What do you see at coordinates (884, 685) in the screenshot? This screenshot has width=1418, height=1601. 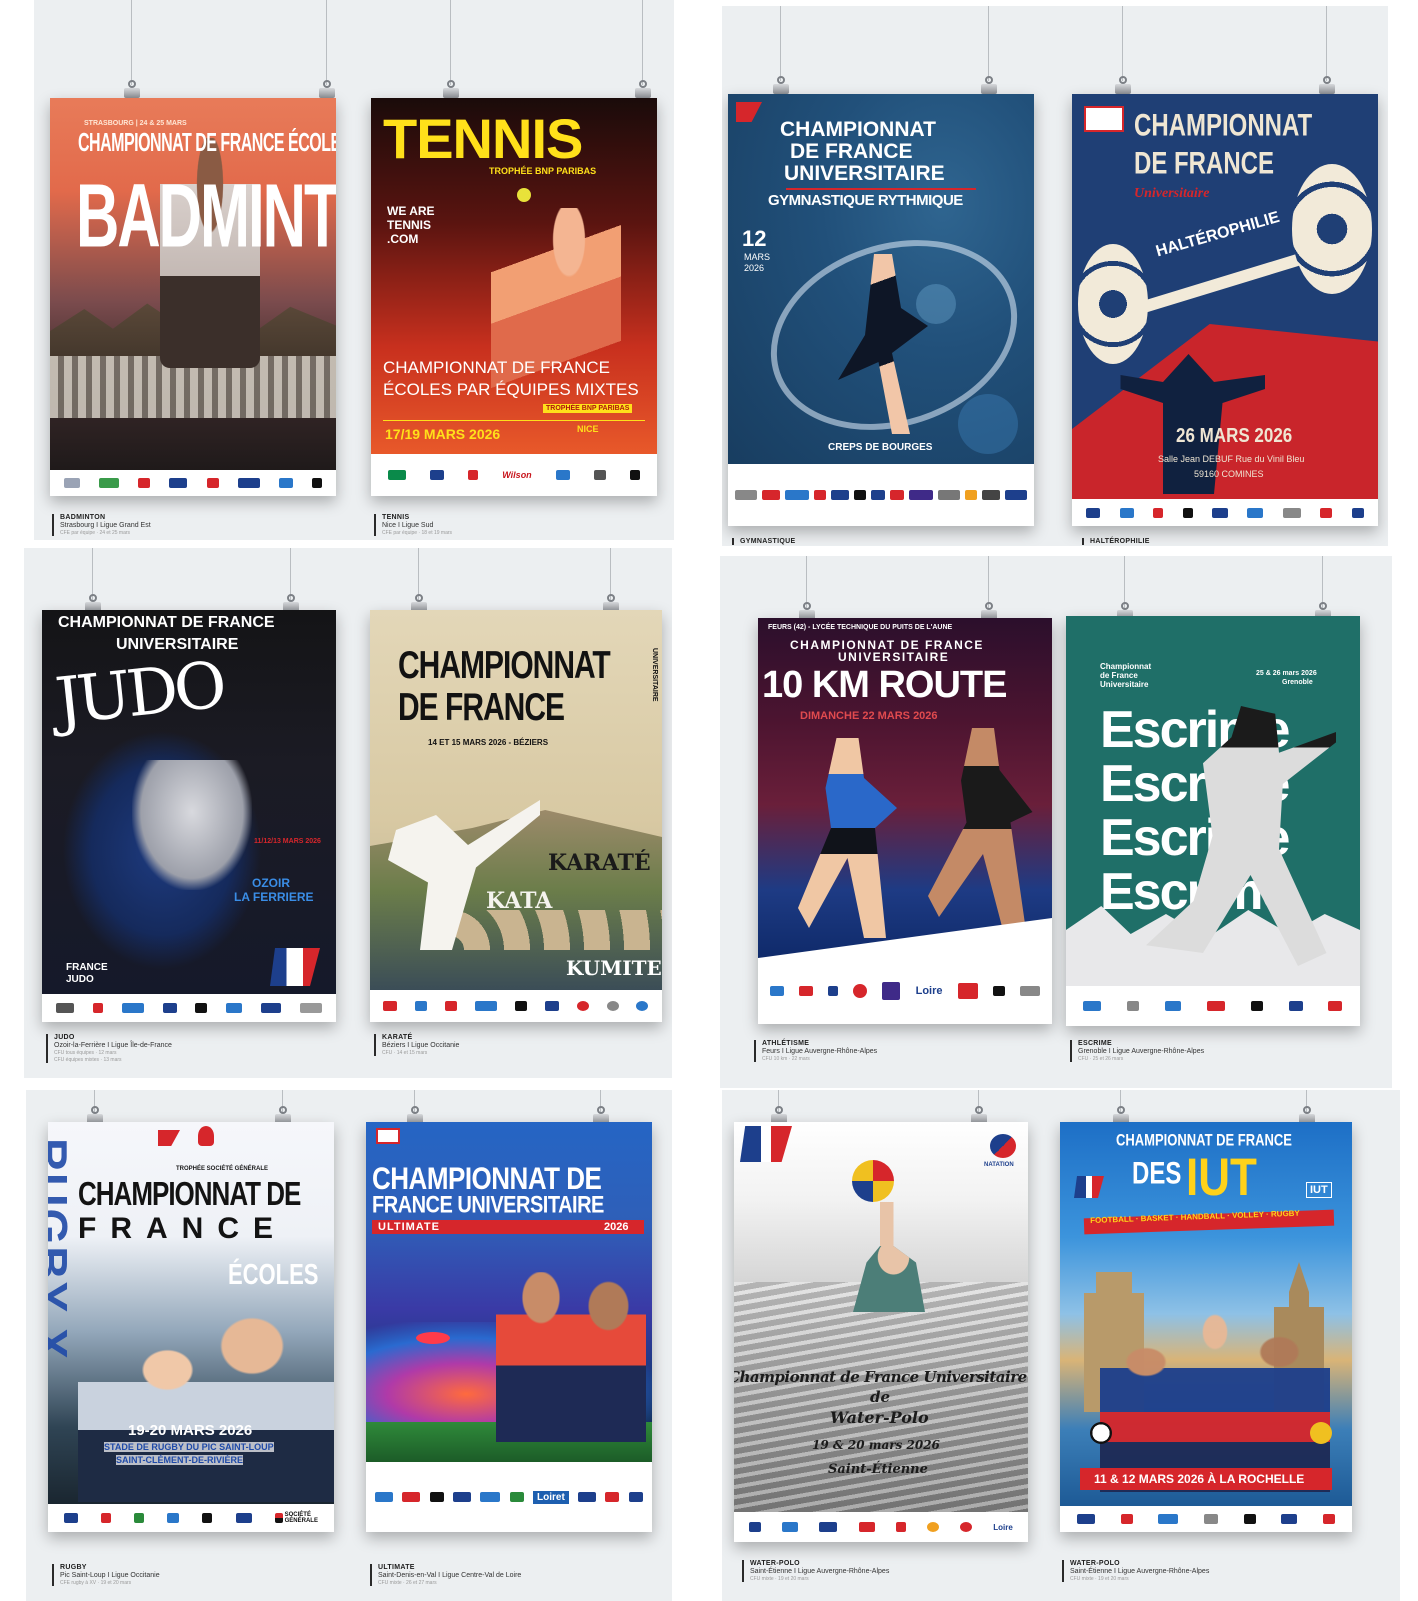 I see `poster-event: 10 KM ROUTE` at bounding box center [884, 685].